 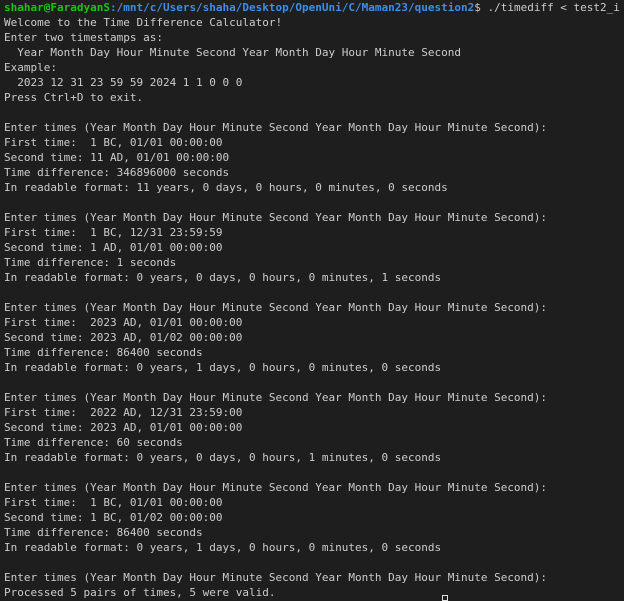 What do you see at coordinates (123, 337) in the screenshot?
I see `output-line: Second time: 2023 AD, 01/02 00:00:00` at bounding box center [123, 337].